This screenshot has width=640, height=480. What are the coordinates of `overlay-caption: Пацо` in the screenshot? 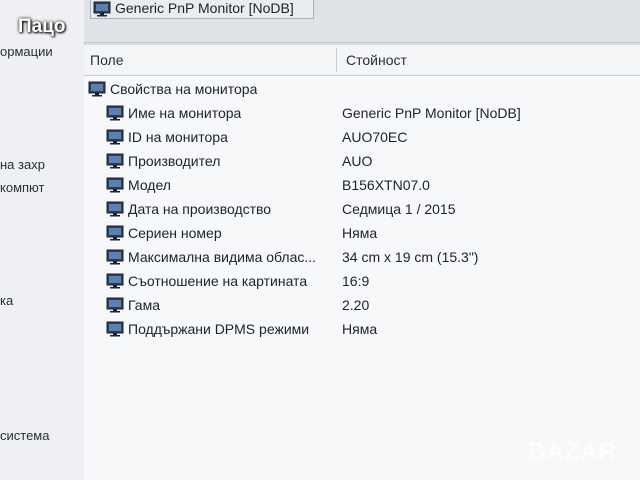 It's located at (42, 26).